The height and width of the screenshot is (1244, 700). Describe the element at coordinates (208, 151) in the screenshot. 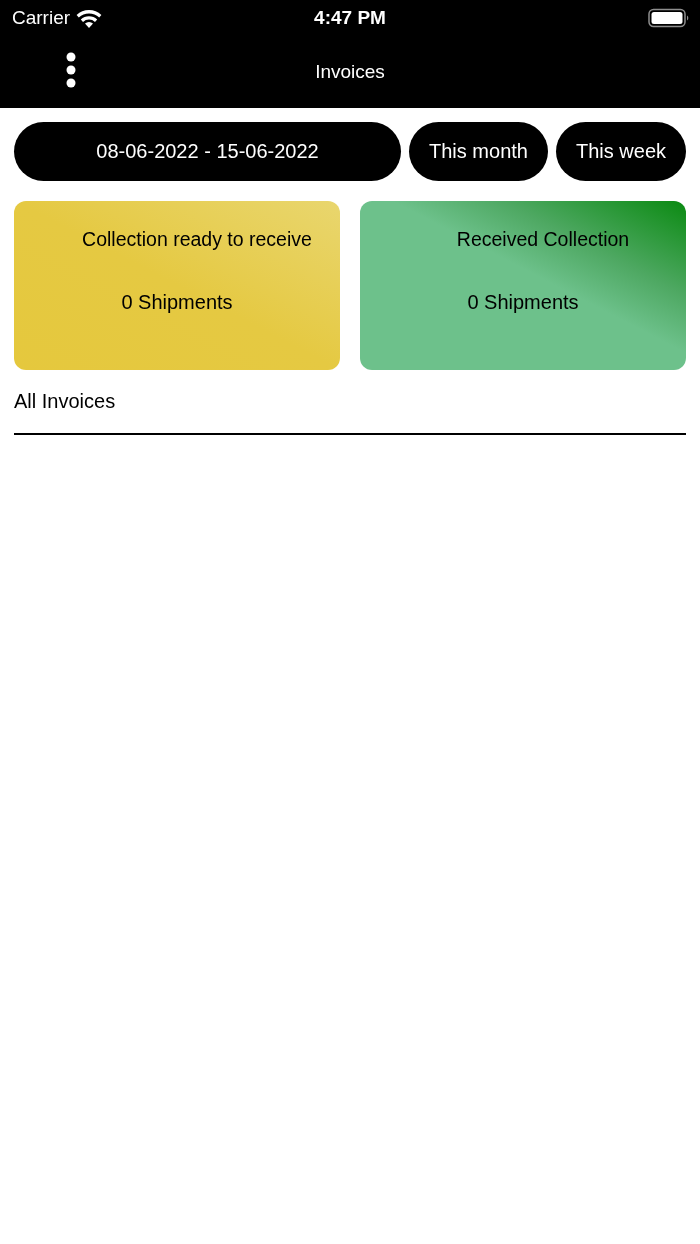

I see `date-range-button: 08-06-2022 - 15-06-2022` at that location.